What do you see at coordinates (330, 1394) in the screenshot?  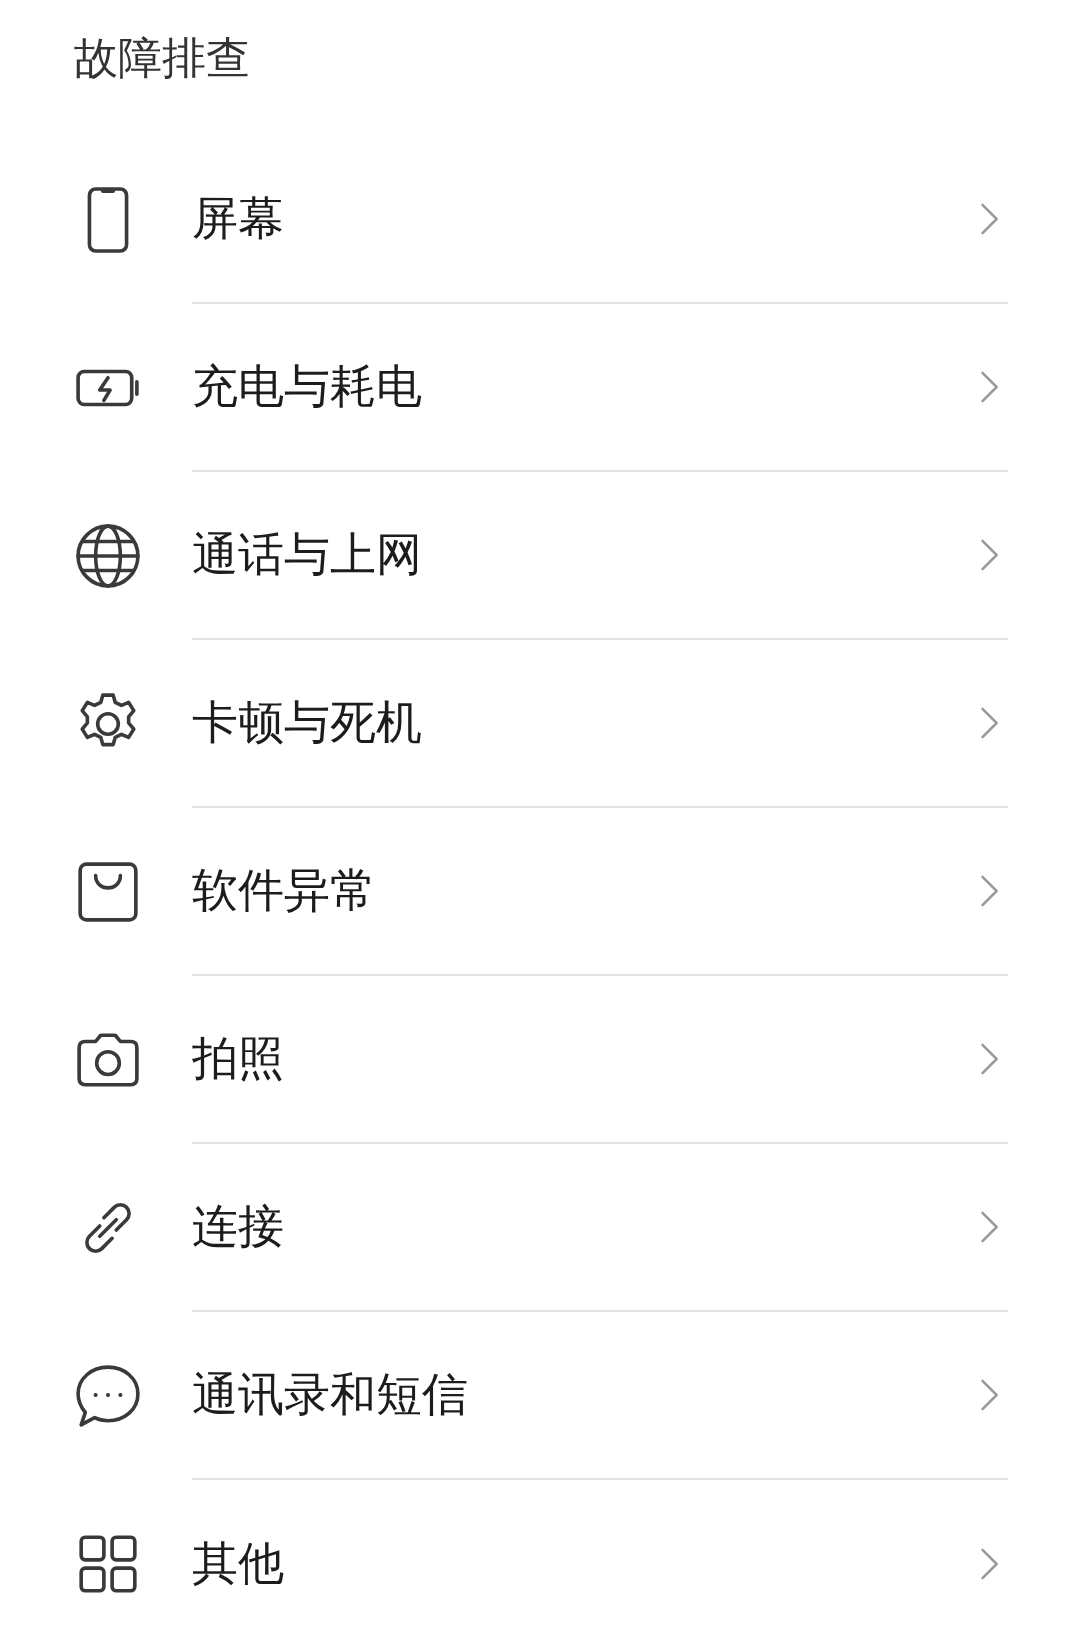 I see `item-label: 通讯录和短信` at bounding box center [330, 1394].